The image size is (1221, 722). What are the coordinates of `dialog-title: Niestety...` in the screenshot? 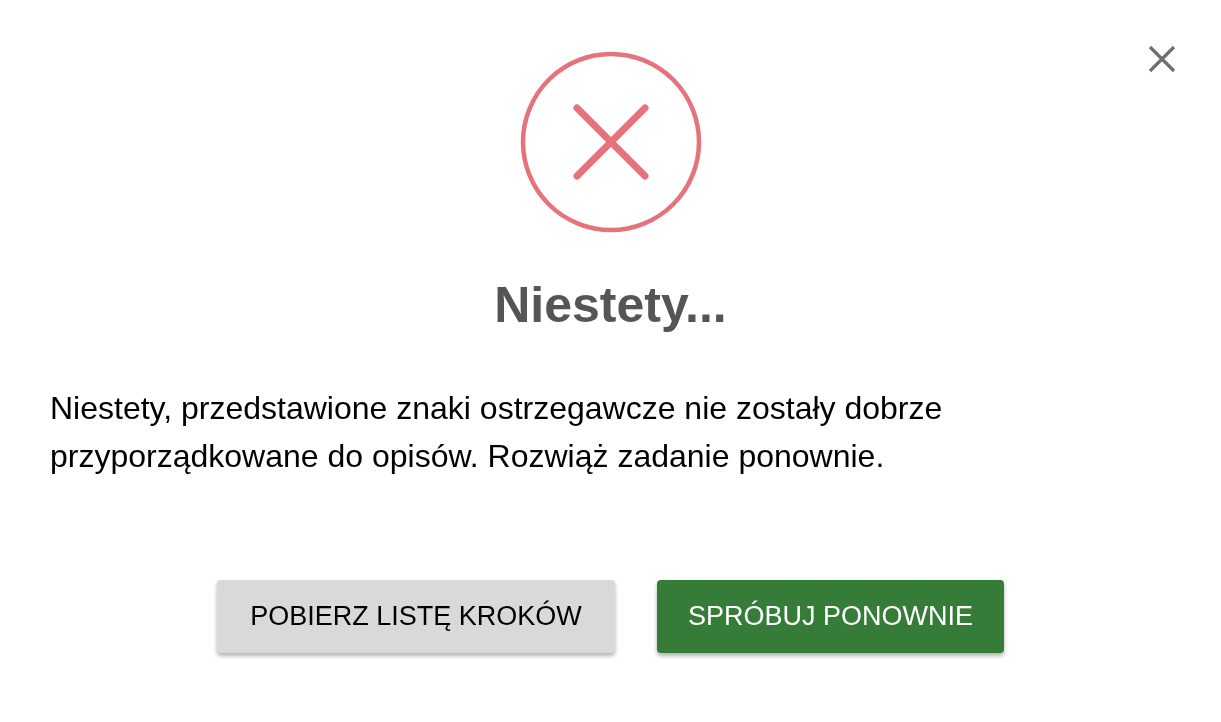 It's located at (610, 305).